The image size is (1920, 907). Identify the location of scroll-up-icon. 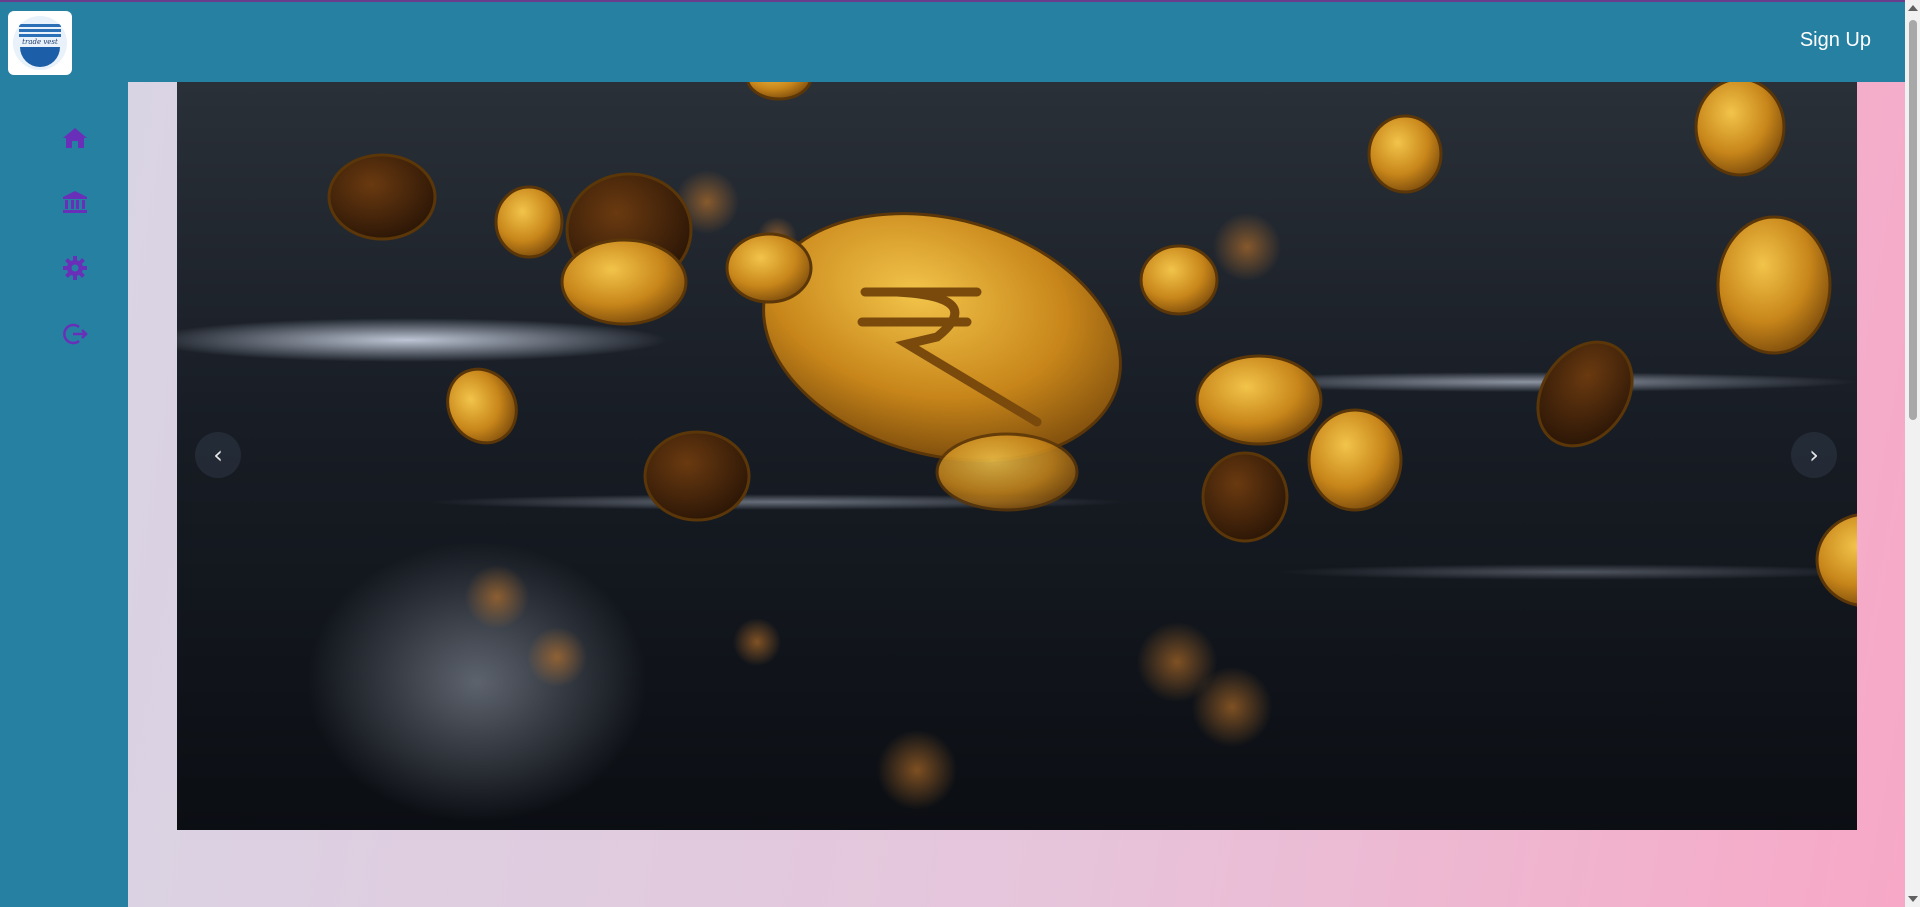
(1913, 8).